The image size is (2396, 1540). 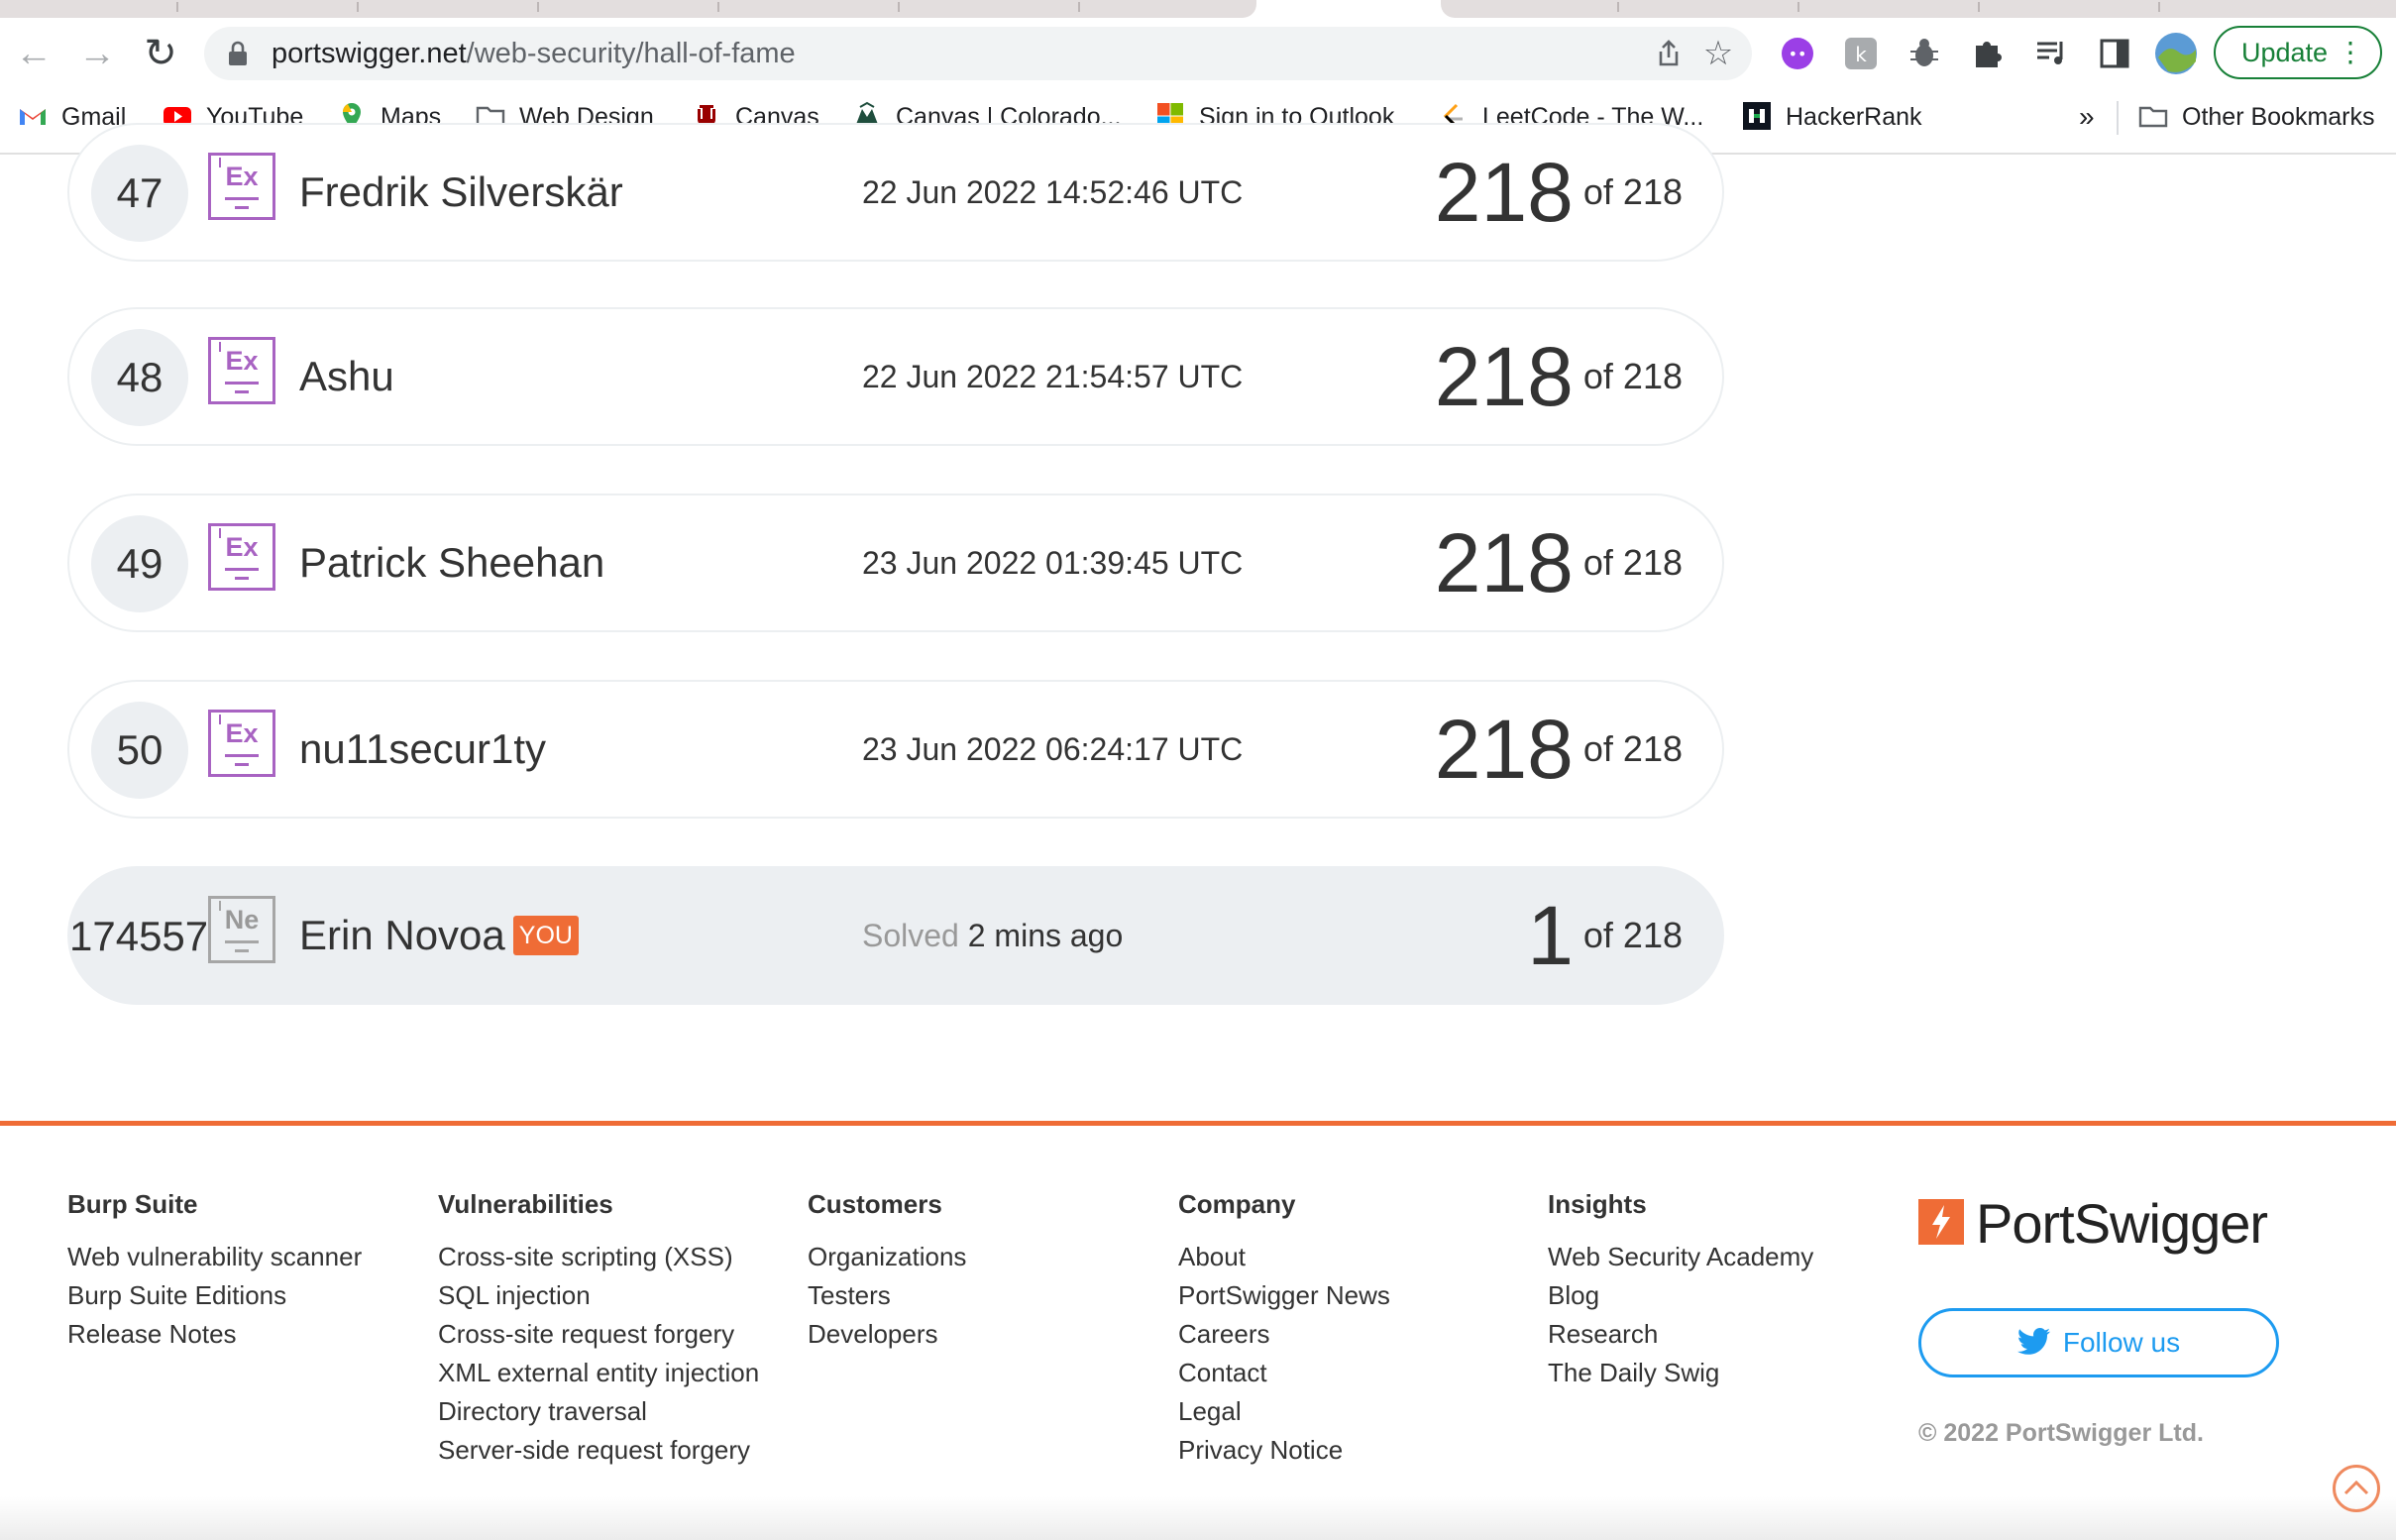 What do you see at coordinates (2098, 1342) in the screenshot?
I see `follow-us-button: Follow us` at bounding box center [2098, 1342].